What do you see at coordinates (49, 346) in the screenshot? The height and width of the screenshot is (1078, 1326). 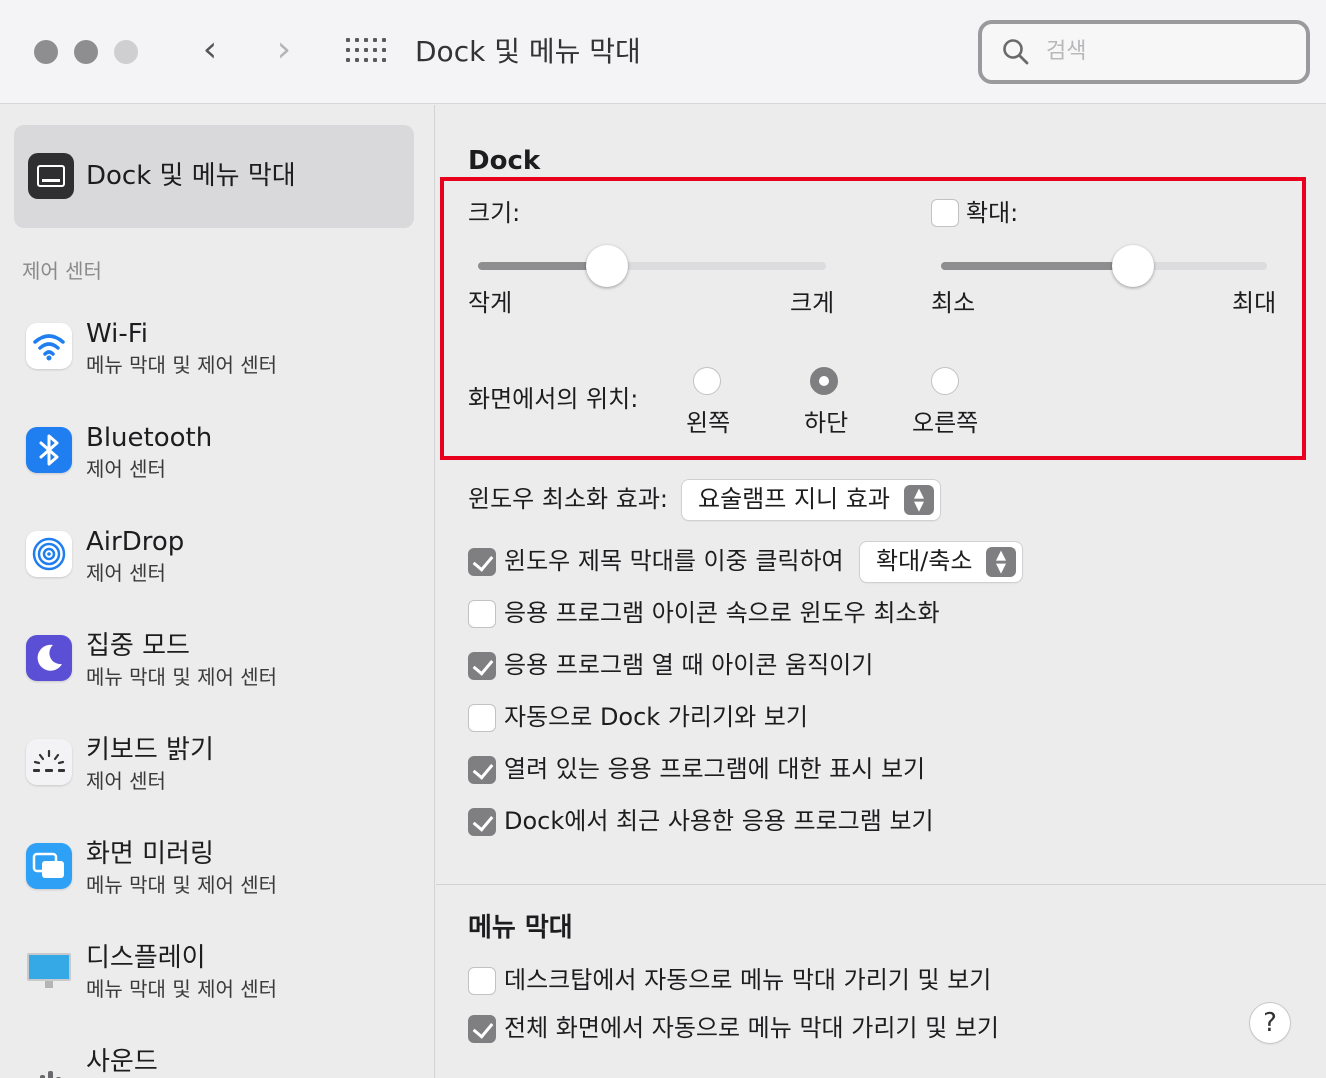 I see `wifi-icon` at bounding box center [49, 346].